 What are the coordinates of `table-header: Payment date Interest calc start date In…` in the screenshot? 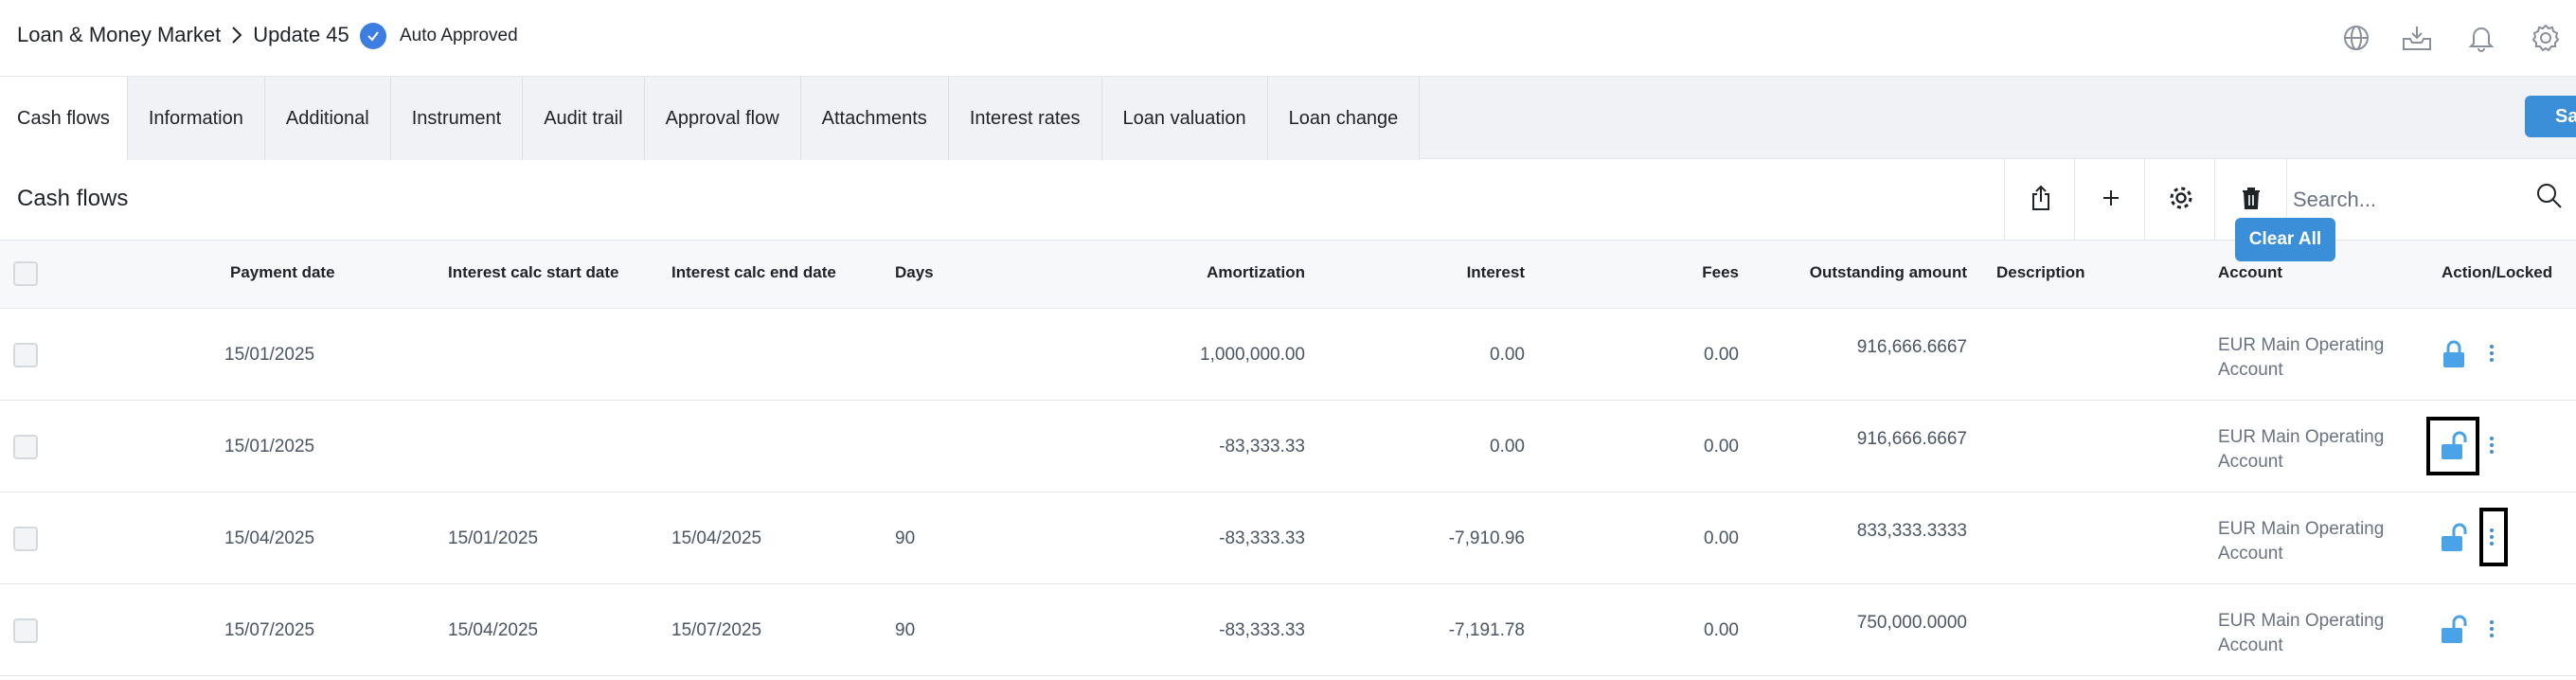 It's located at (1288, 275).